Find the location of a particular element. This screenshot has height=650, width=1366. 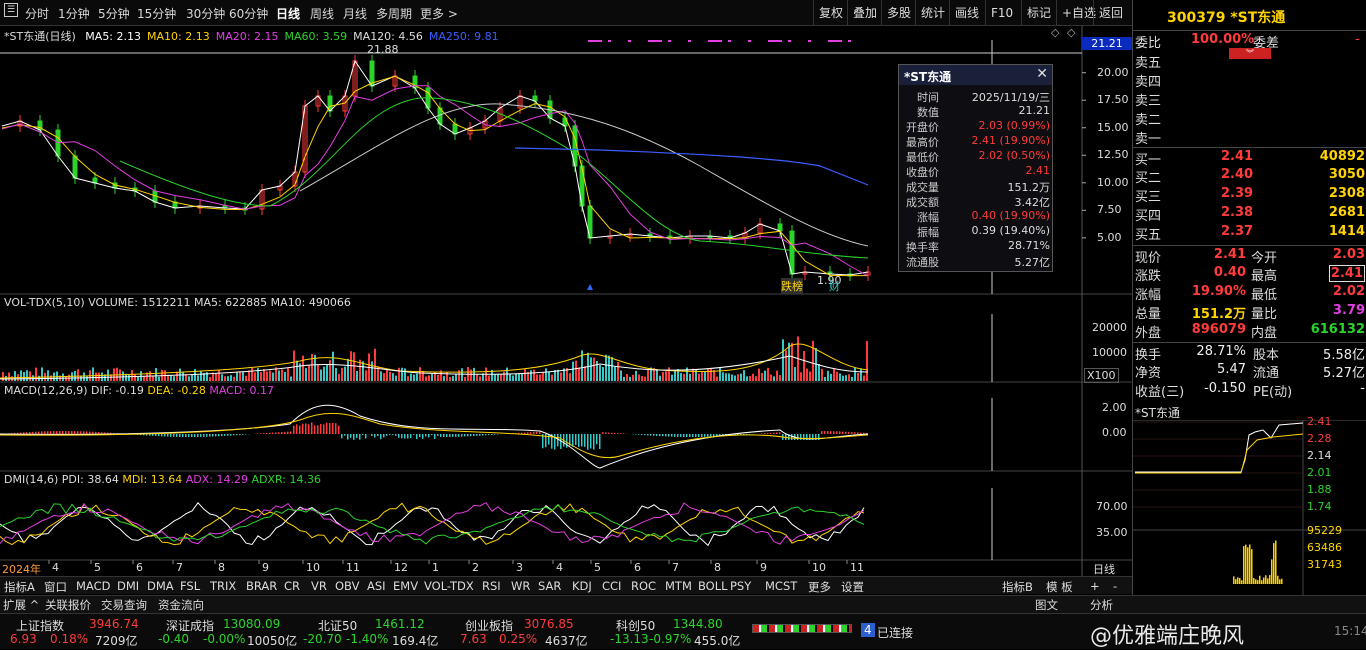

indicator-tab-2: MACD is located at coordinates (93, 586).